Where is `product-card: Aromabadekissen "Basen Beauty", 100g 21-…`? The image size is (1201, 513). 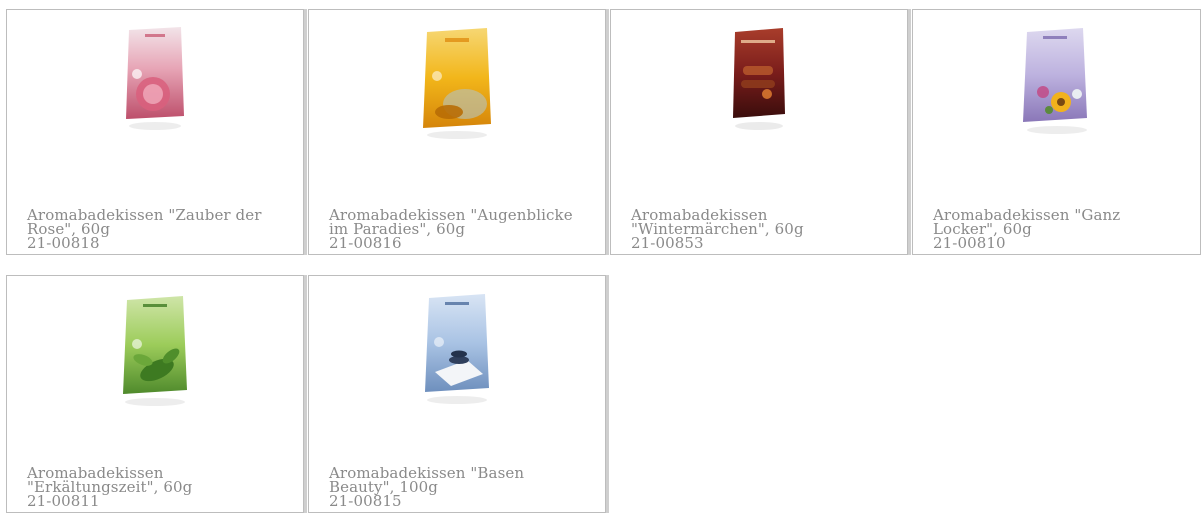
product-card: Aromabadekissen "Basen Beauty", 100g 21-… is located at coordinates (458, 394).